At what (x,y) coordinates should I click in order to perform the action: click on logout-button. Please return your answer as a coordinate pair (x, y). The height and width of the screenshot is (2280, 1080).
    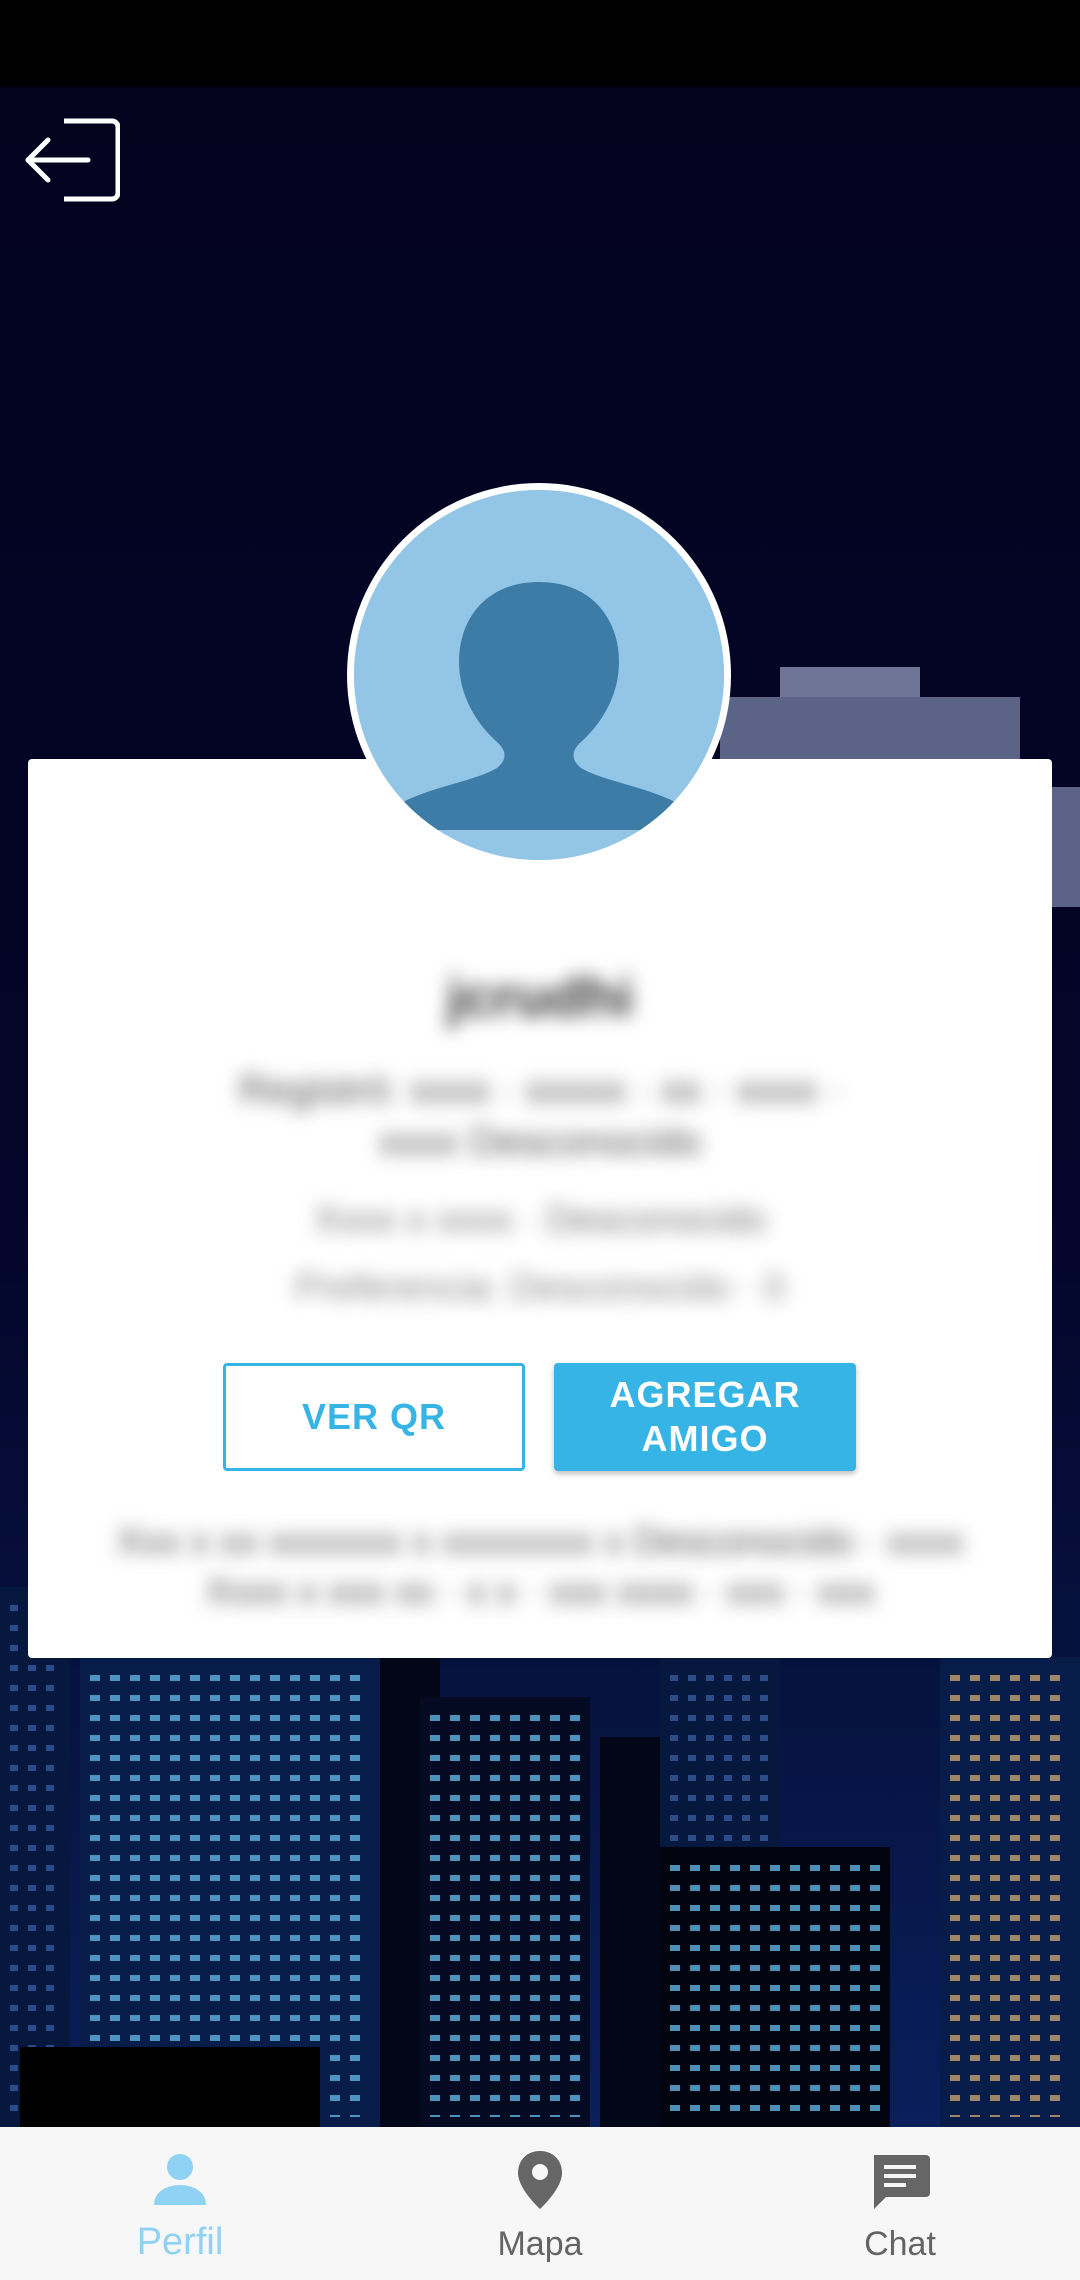
    Looking at the image, I should click on (72, 160).